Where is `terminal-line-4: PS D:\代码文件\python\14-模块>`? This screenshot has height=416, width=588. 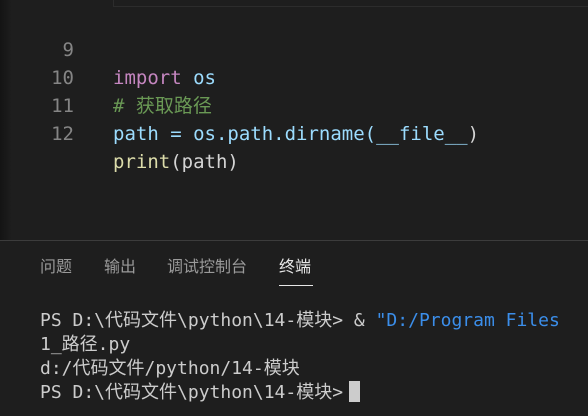
terminal-line-4: PS D:\代码文件\python\14-模块> is located at coordinates (200, 393).